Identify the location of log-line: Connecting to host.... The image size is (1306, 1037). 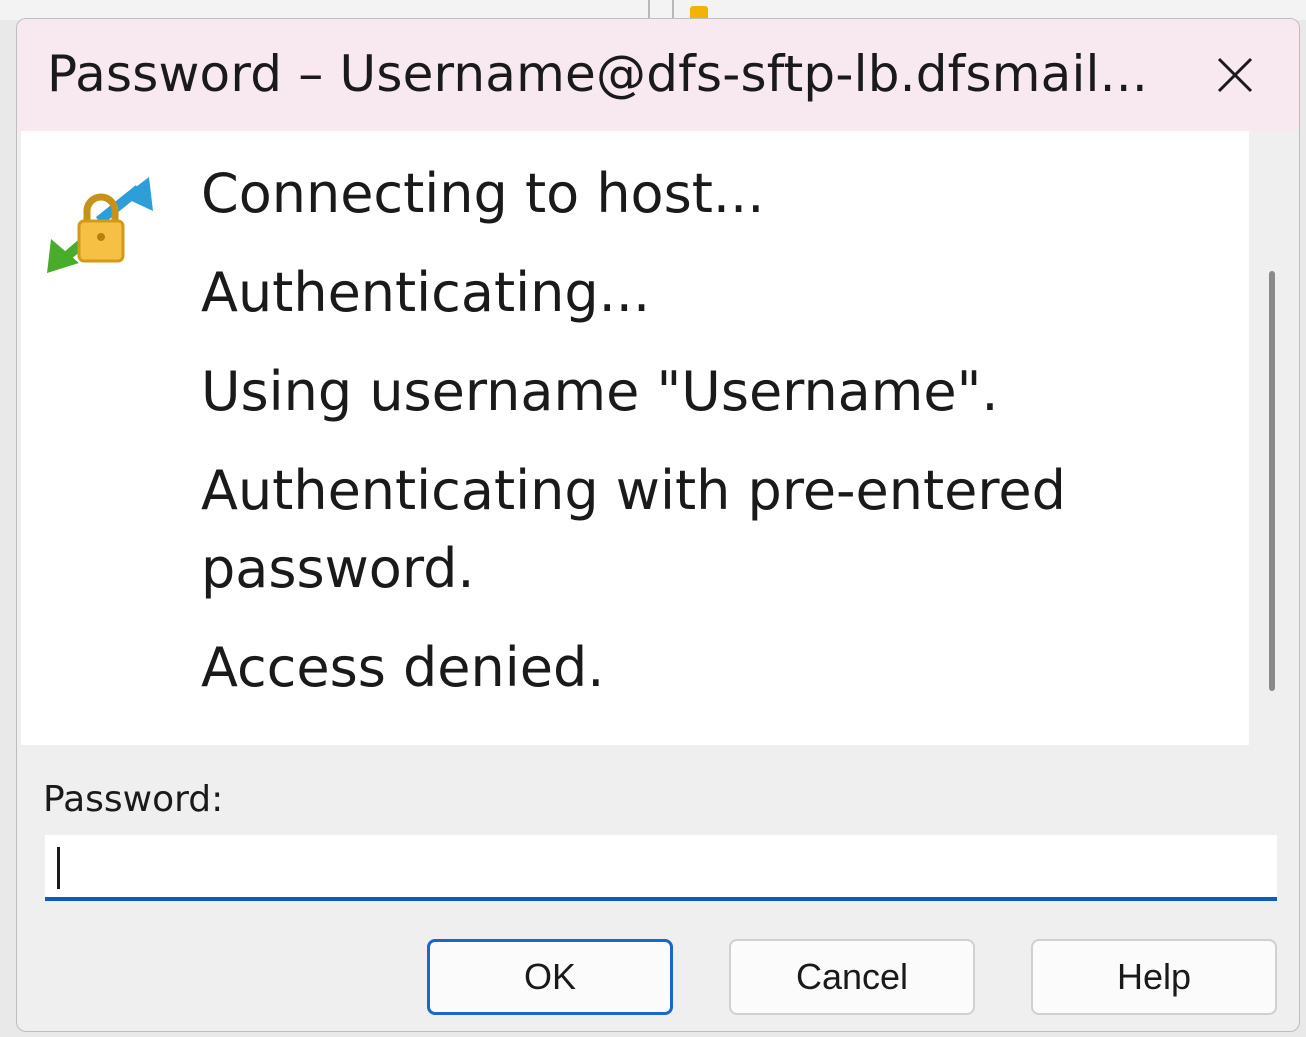
(483, 193).